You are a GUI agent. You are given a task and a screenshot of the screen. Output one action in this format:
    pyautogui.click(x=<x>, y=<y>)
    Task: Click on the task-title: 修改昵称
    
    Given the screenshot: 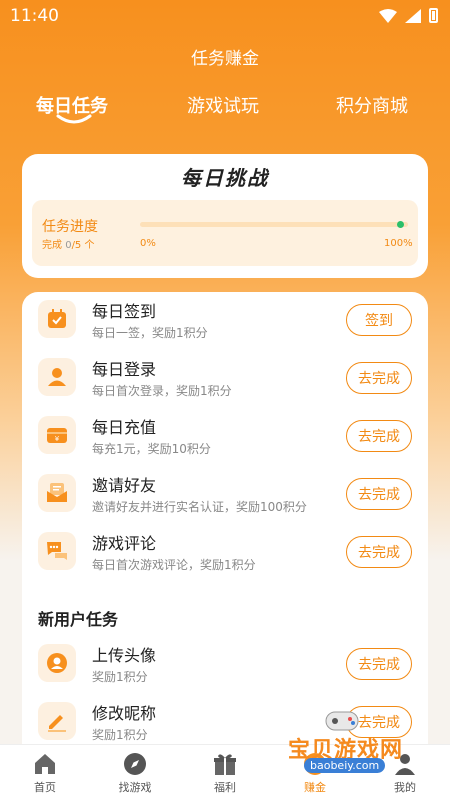 What is the action you would take?
    pyautogui.click(x=124, y=713)
    